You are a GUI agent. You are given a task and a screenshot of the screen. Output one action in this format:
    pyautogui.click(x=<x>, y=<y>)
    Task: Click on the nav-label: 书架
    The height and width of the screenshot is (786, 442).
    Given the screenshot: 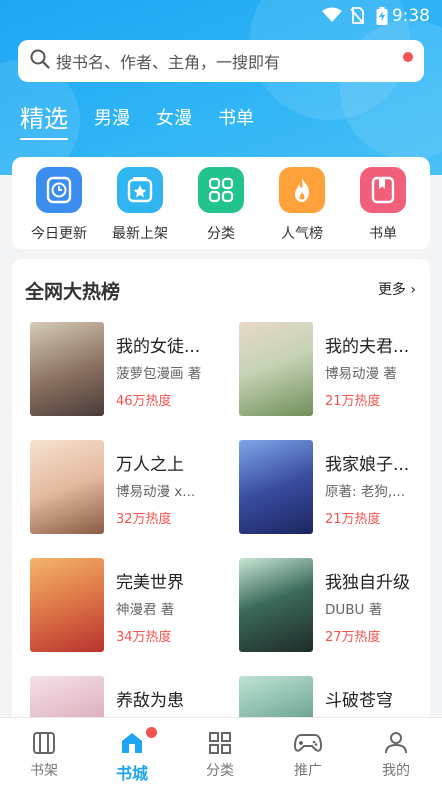 What is the action you would take?
    pyautogui.click(x=44, y=771)
    